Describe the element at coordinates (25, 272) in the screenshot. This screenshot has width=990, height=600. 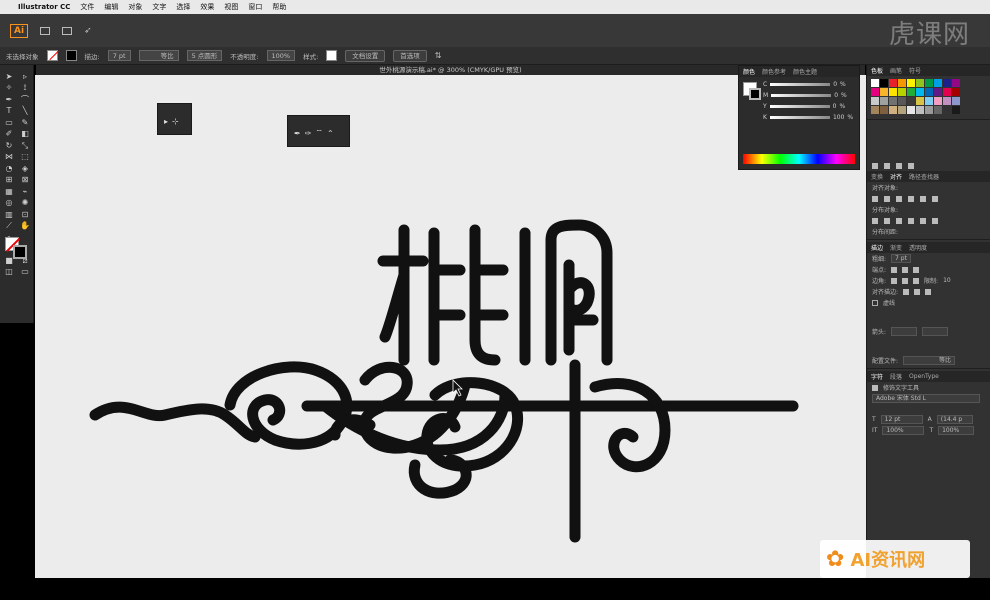
I see `screen-mode-icon: ▭` at that location.